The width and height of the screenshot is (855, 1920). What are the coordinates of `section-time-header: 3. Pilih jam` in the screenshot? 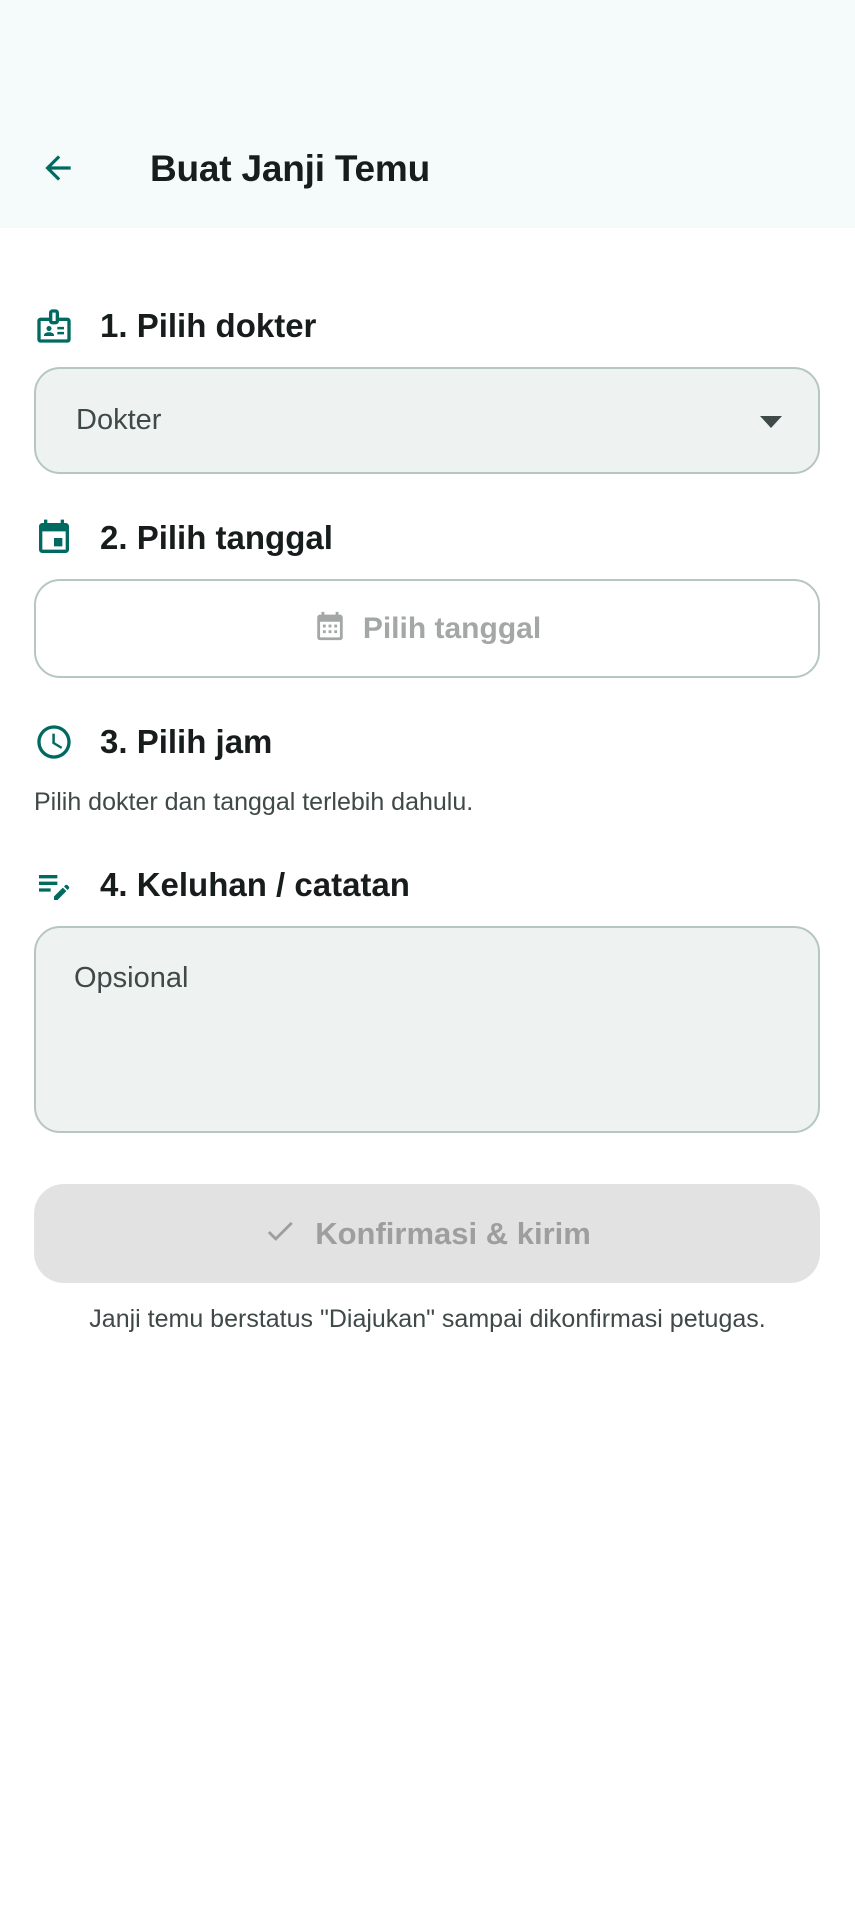 It's located at (153, 742).